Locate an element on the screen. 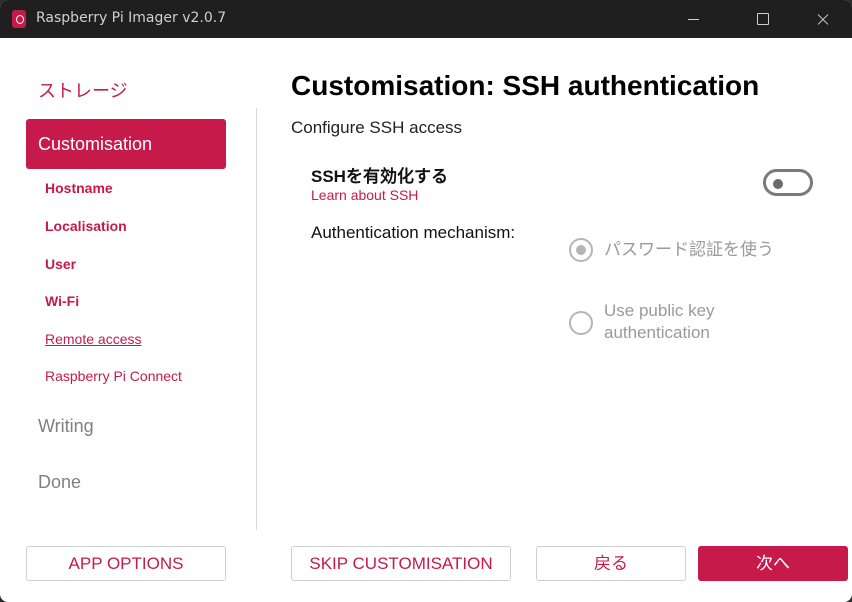  sidebar-item-user: User is located at coordinates (60, 264).